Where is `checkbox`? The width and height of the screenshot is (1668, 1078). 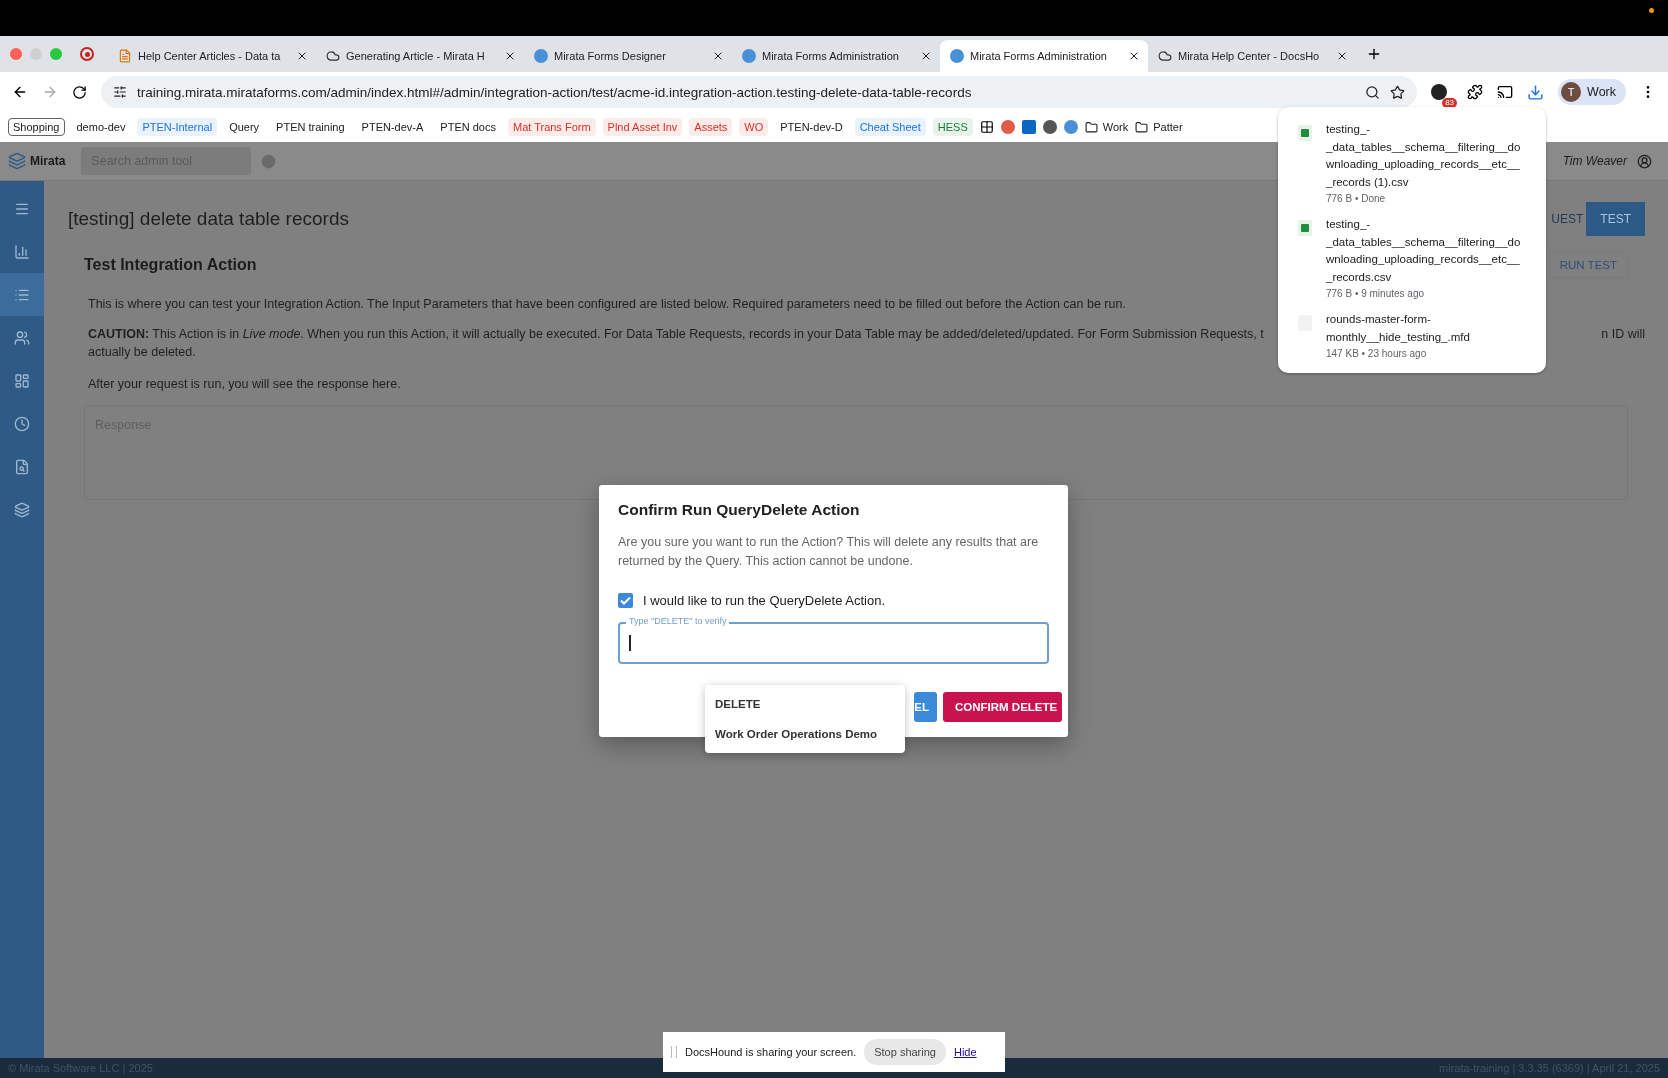
checkbox is located at coordinates (625, 600).